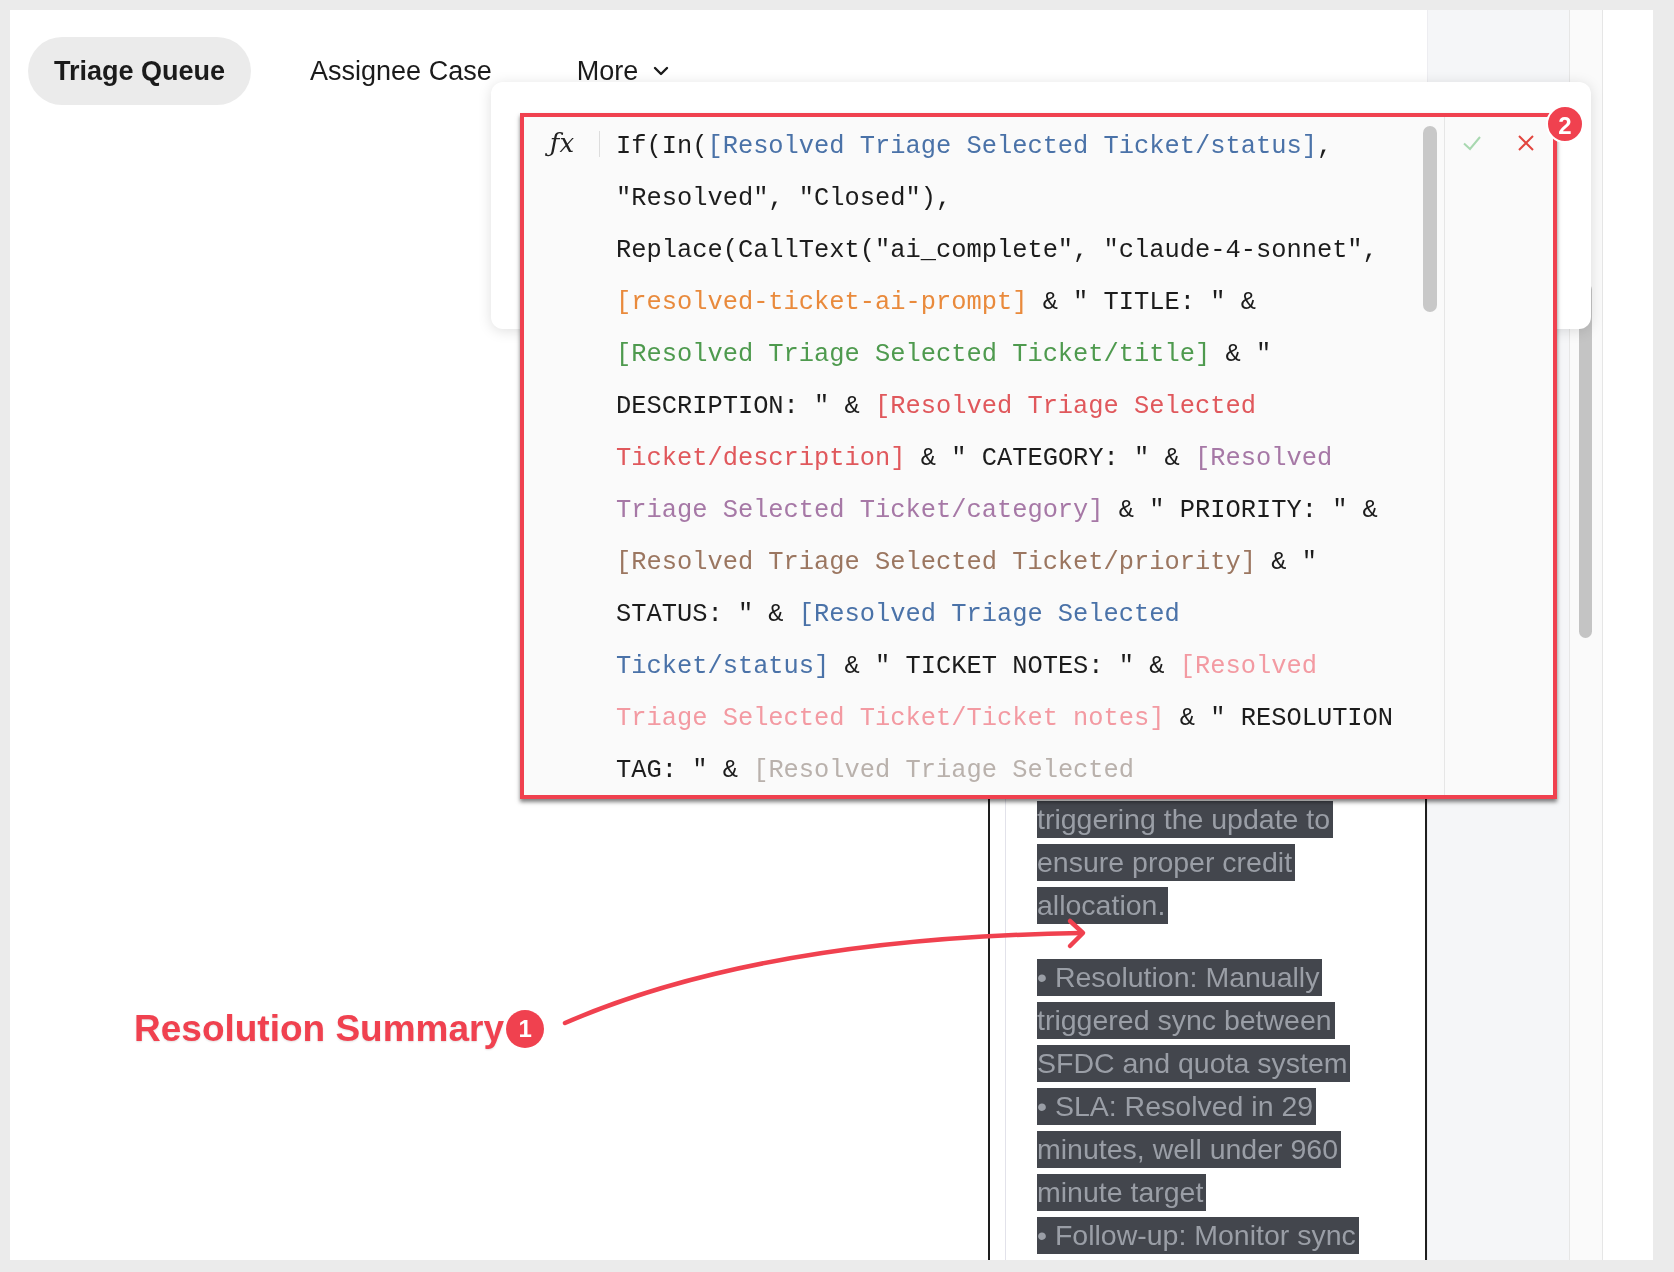 This screenshot has height=1272, width=1674. What do you see at coordinates (319, 1029) in the screenshot?
I see `callout-label: Resolution Summary` at bounding box center [319, 1029].